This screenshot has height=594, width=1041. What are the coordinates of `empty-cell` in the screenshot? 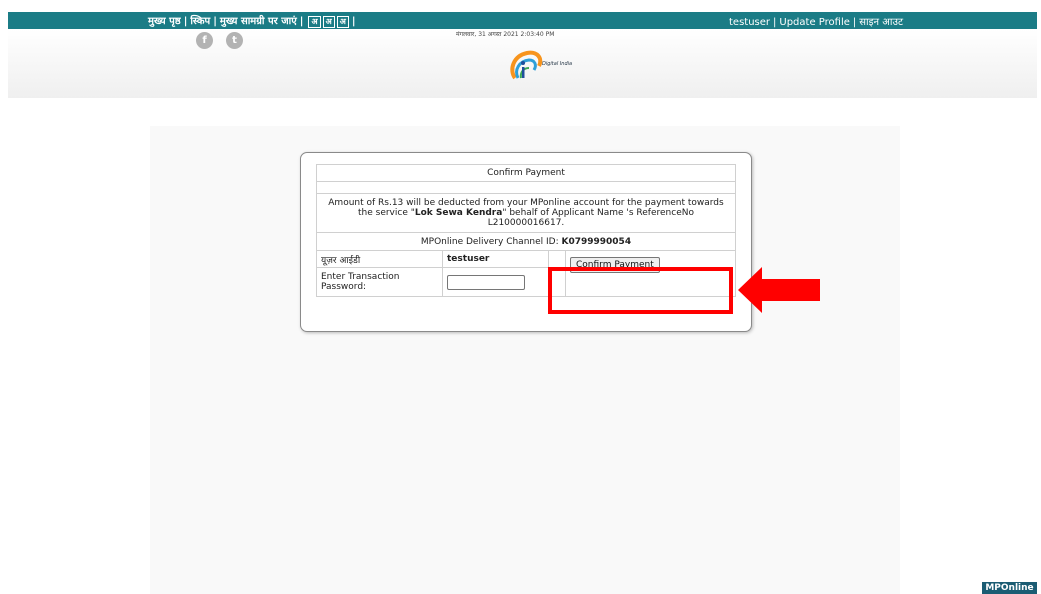 It's located at (557, 259).